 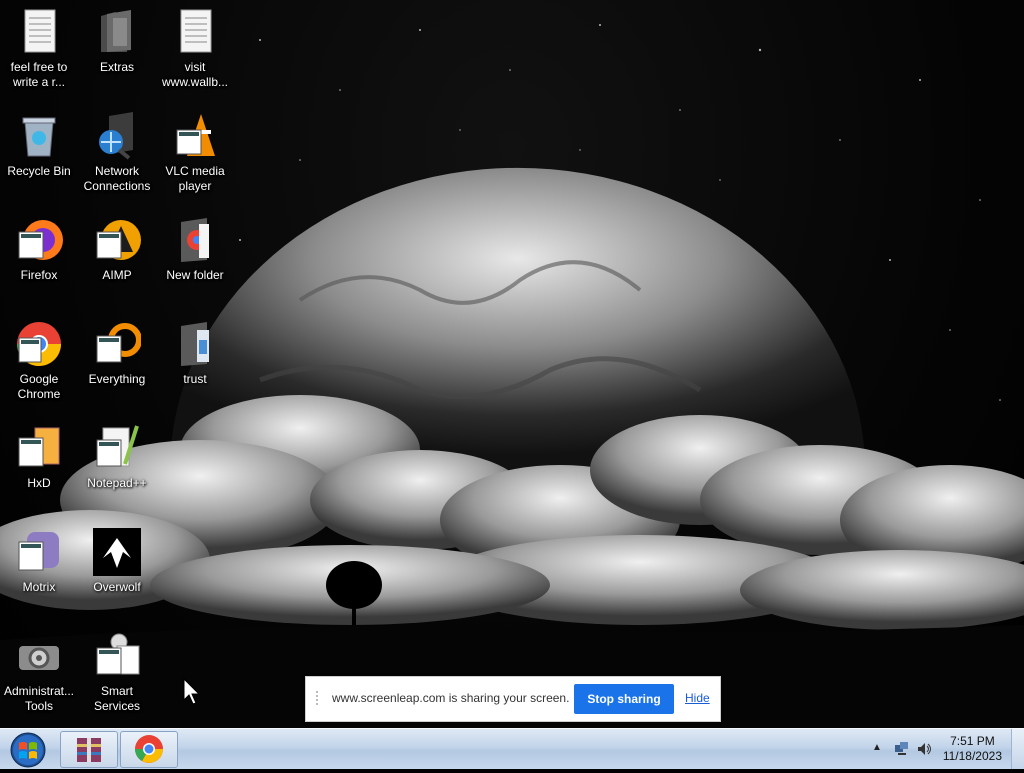 I want to click on desktop-icon-new-folder: New folder, so click(x=195, y=249).